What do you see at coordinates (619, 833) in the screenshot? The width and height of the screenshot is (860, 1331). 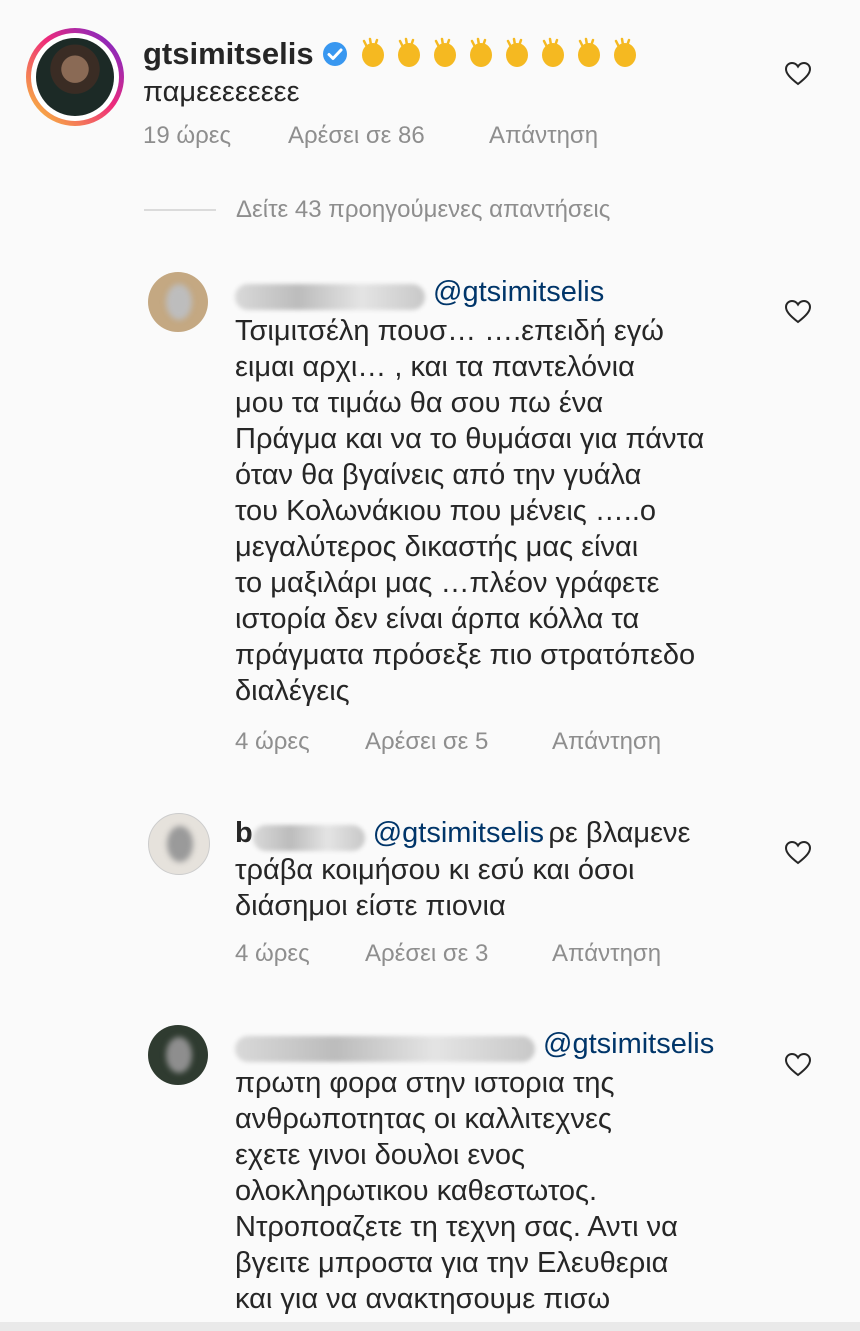 I see `text-line: ρε βλαμενε` at bounding box center [619, 833].